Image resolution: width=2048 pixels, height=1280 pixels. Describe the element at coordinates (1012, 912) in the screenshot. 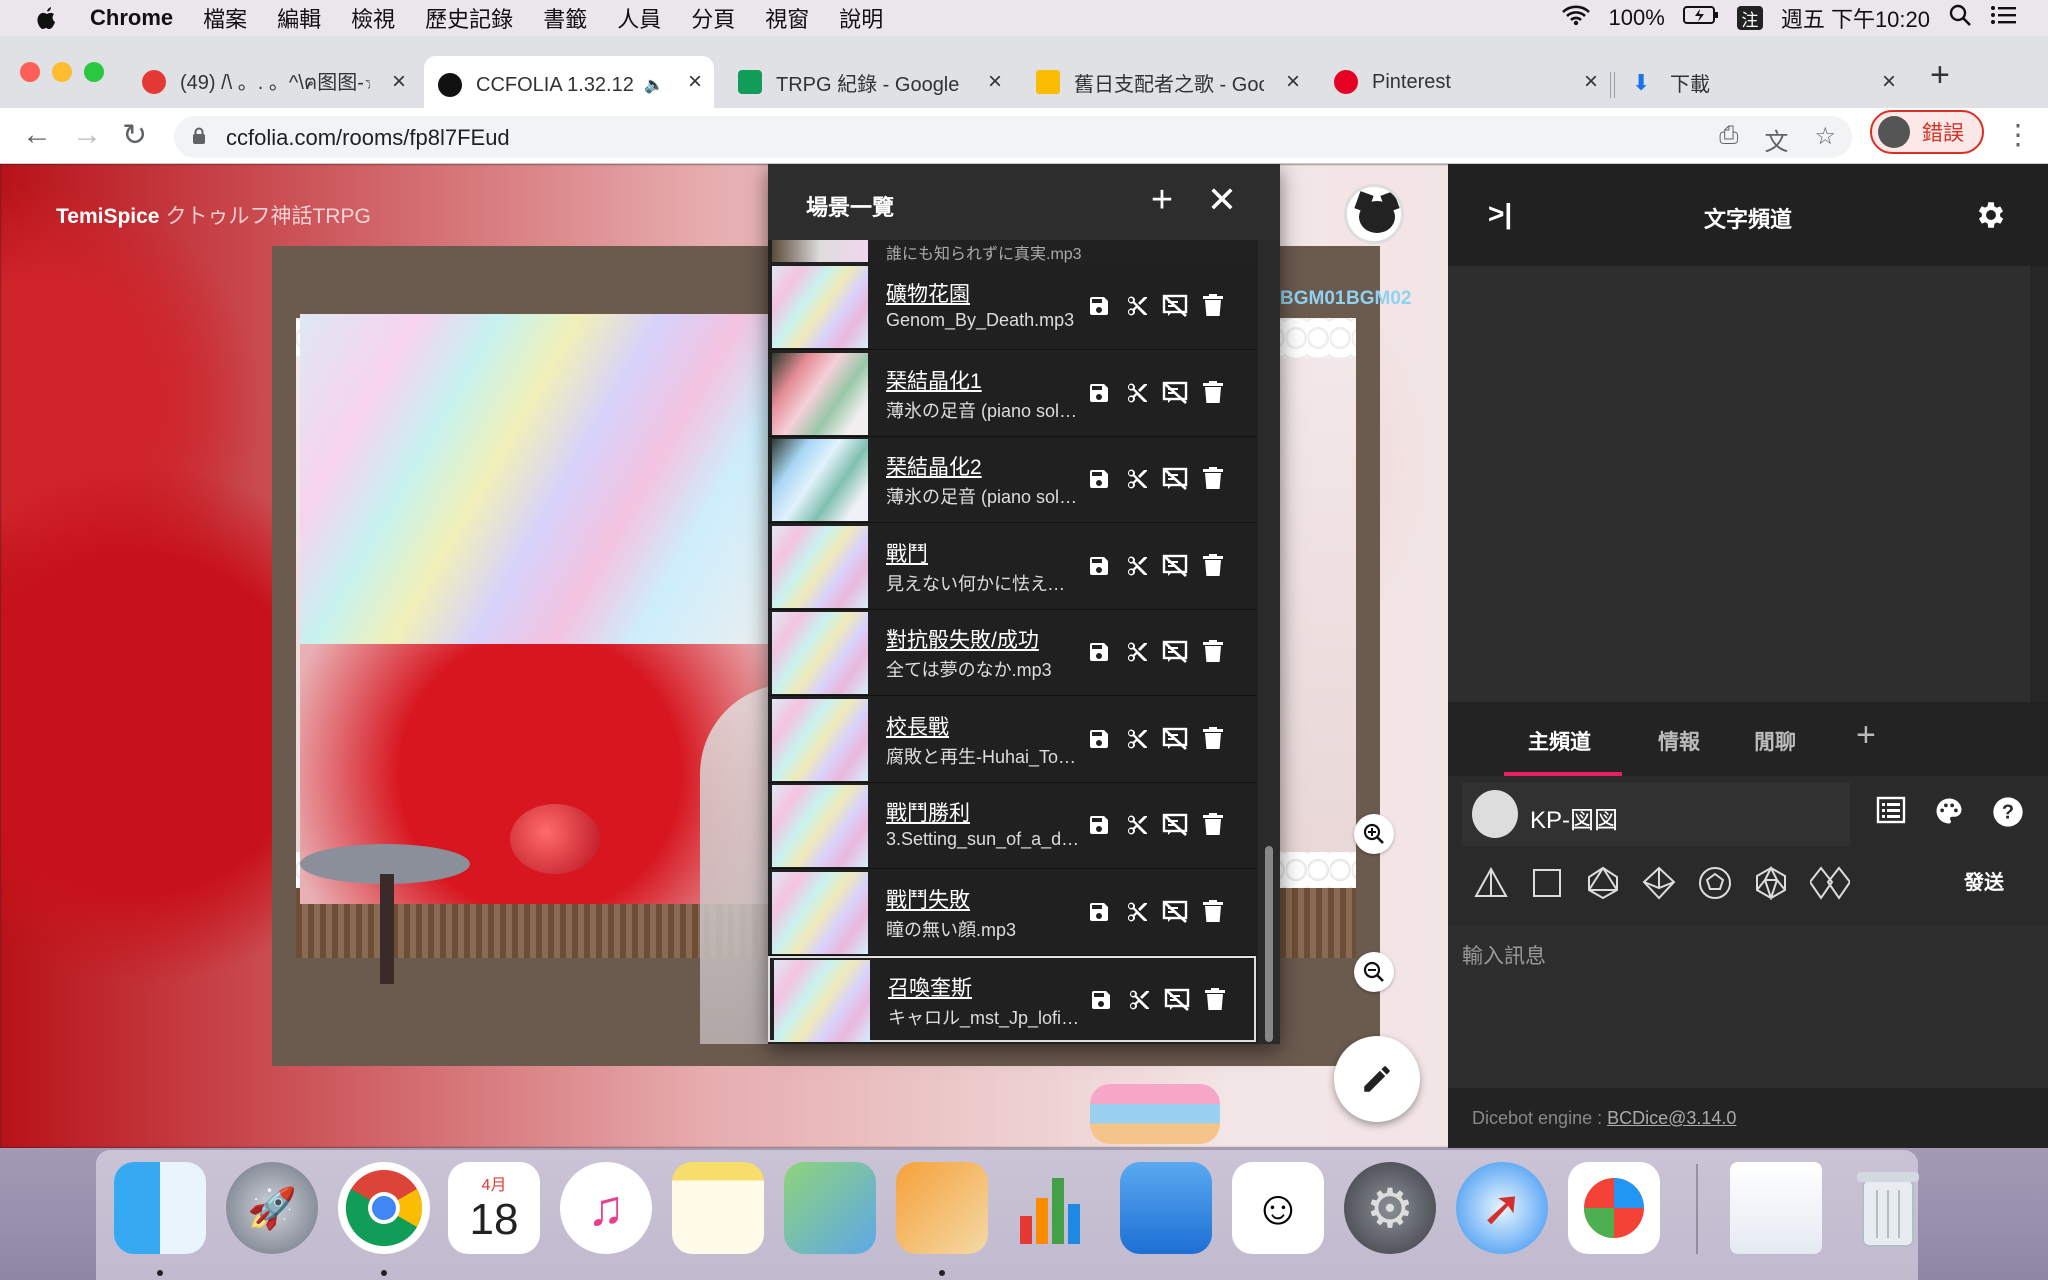

I see `scene-row: 戰鬥失敗 瞳の無い顔.mp3` at that location.